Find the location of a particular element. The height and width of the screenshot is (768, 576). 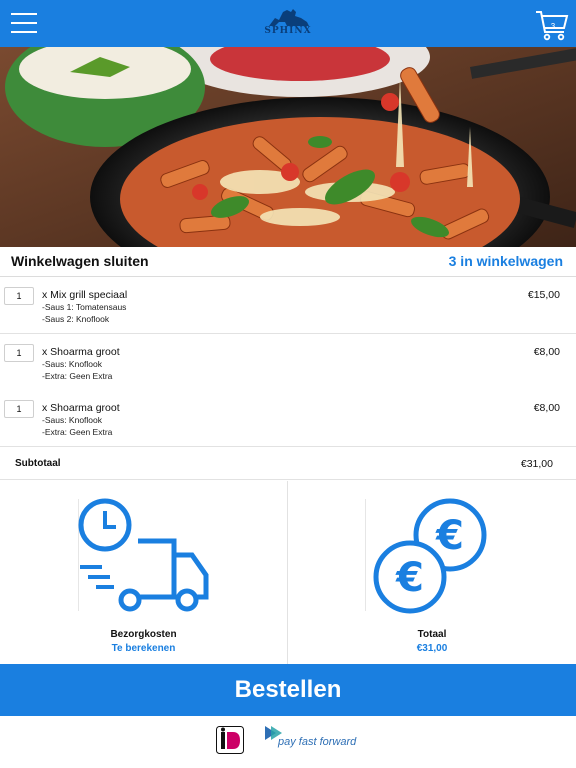

sphinx-logo: SPHINX is located at coordinates (288, 23).